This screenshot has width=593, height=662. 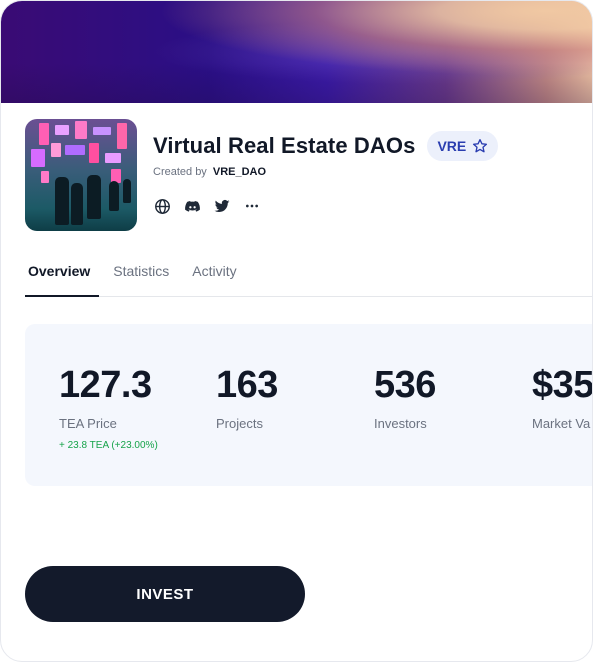 I want to click on stat-value: 536, so click(x=405, y=385).